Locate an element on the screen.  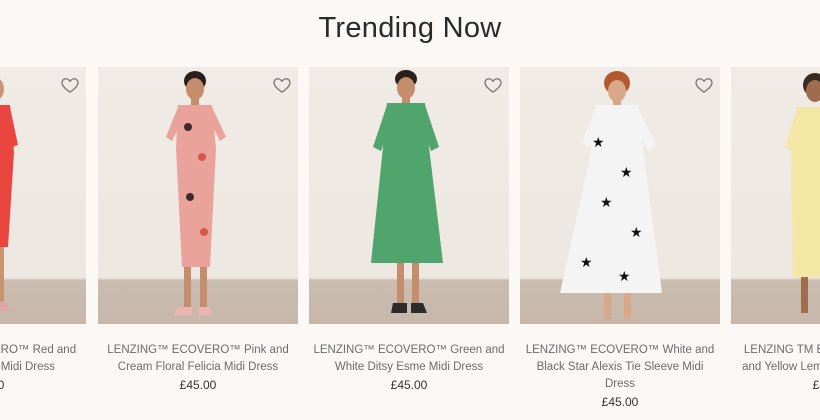
product-image: ★ ★ ★ ★ ★ ★ is located at coordinates (620, 195).